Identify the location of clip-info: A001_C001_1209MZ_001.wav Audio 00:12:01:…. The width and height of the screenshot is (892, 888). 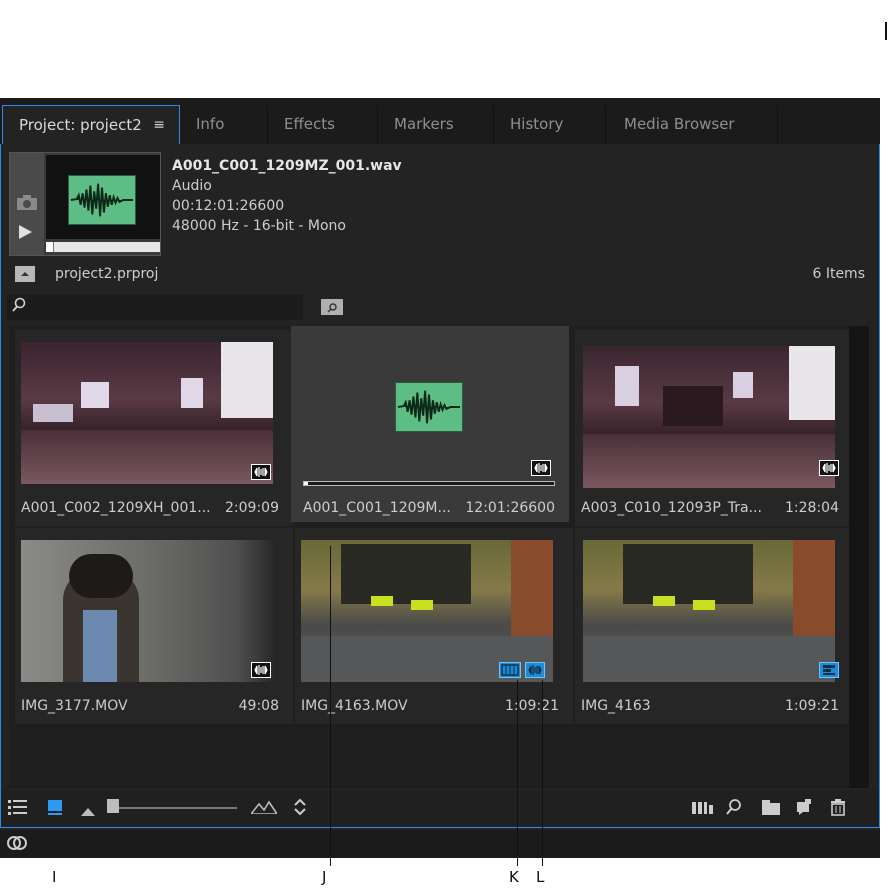
(287, 196).